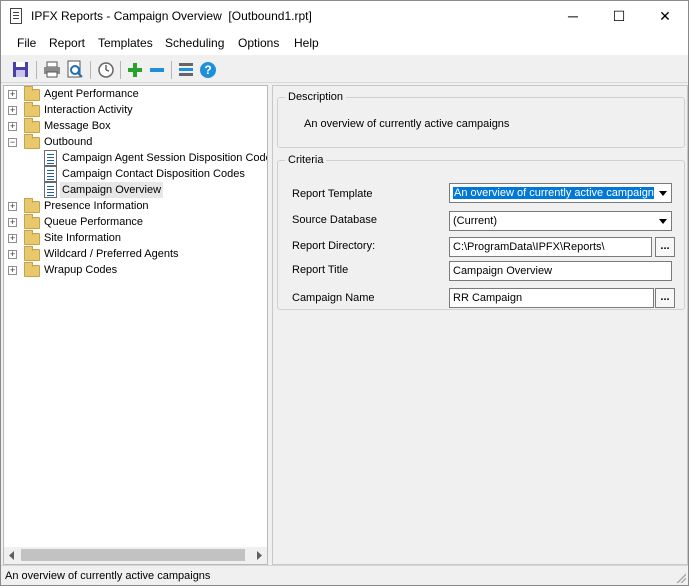  Describe the element at coordinates (135, 270) in the screenshot. I see `tree-folder-item: + Wrapup Codes` at that location.